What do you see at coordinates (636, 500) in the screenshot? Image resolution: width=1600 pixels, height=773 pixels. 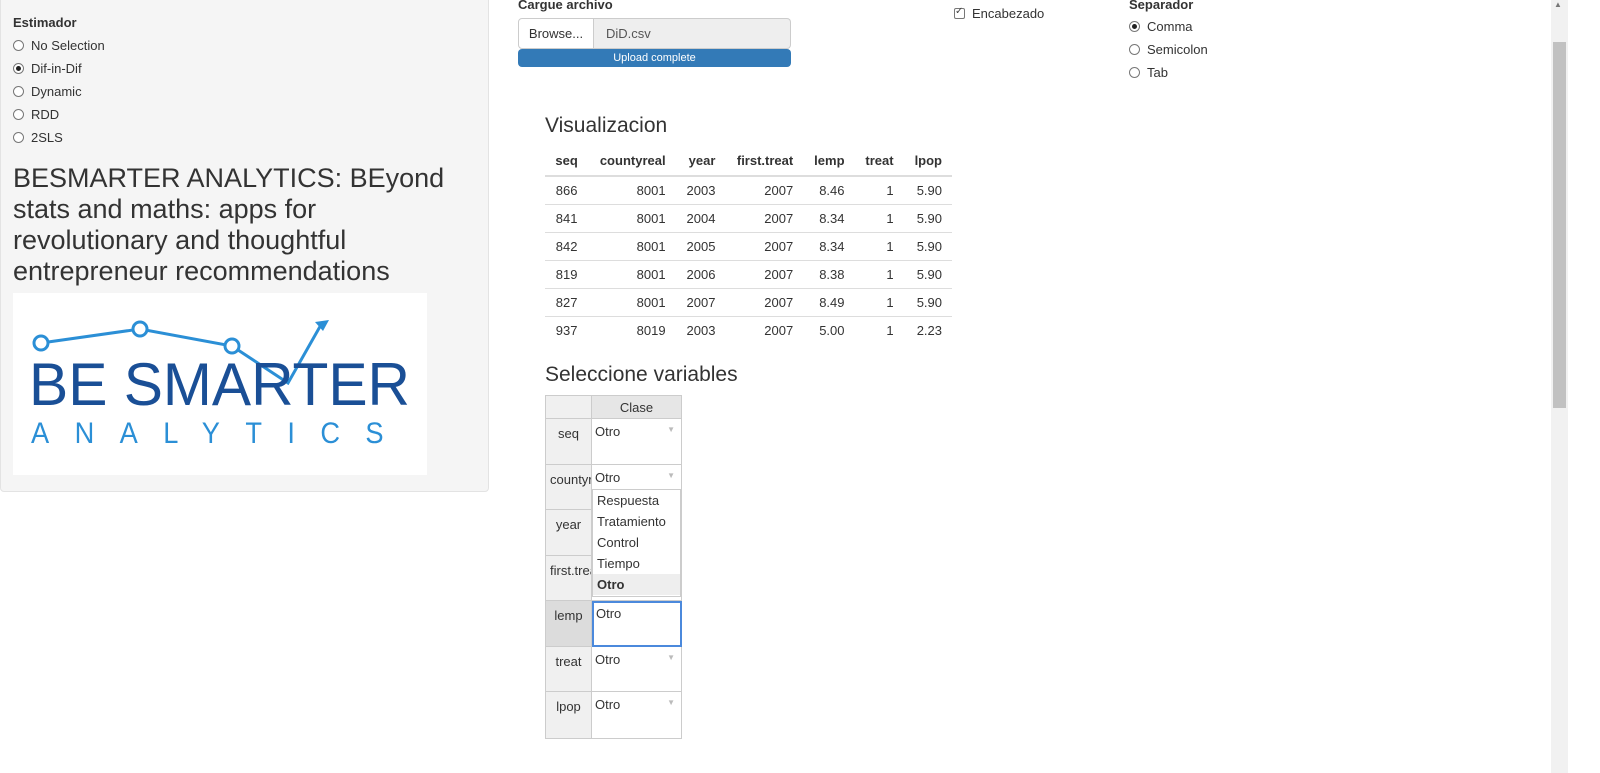 I see `dropdown-option: Respuesta` at bounding box center [636, 500].